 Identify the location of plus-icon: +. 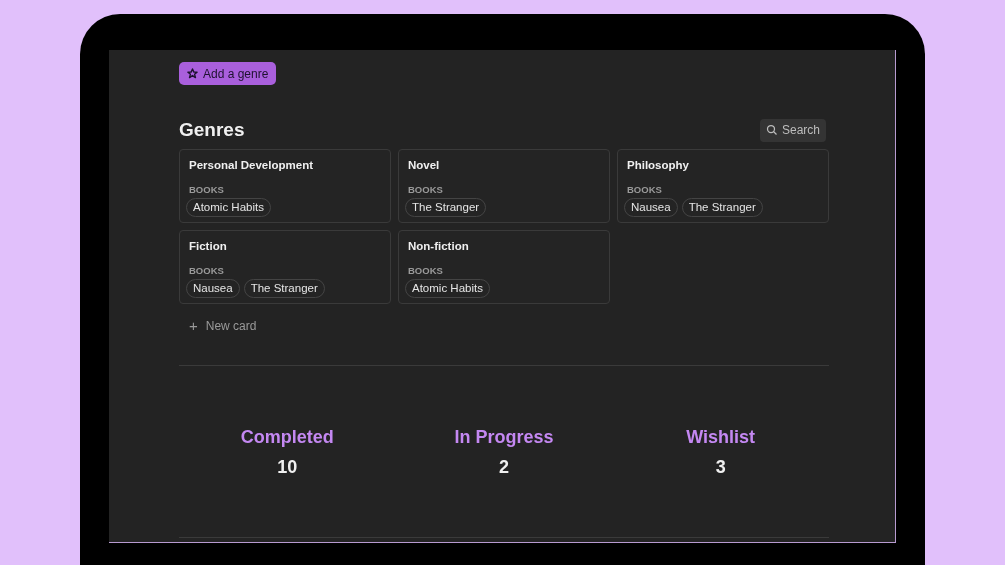
(193, 325).